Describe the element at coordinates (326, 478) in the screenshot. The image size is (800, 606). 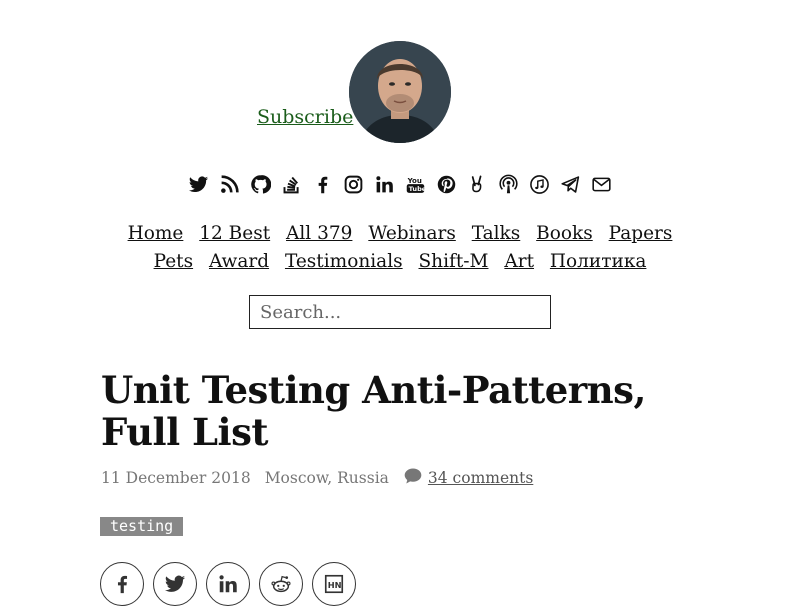
I see `article-location: Moscow, Russia` at that location.